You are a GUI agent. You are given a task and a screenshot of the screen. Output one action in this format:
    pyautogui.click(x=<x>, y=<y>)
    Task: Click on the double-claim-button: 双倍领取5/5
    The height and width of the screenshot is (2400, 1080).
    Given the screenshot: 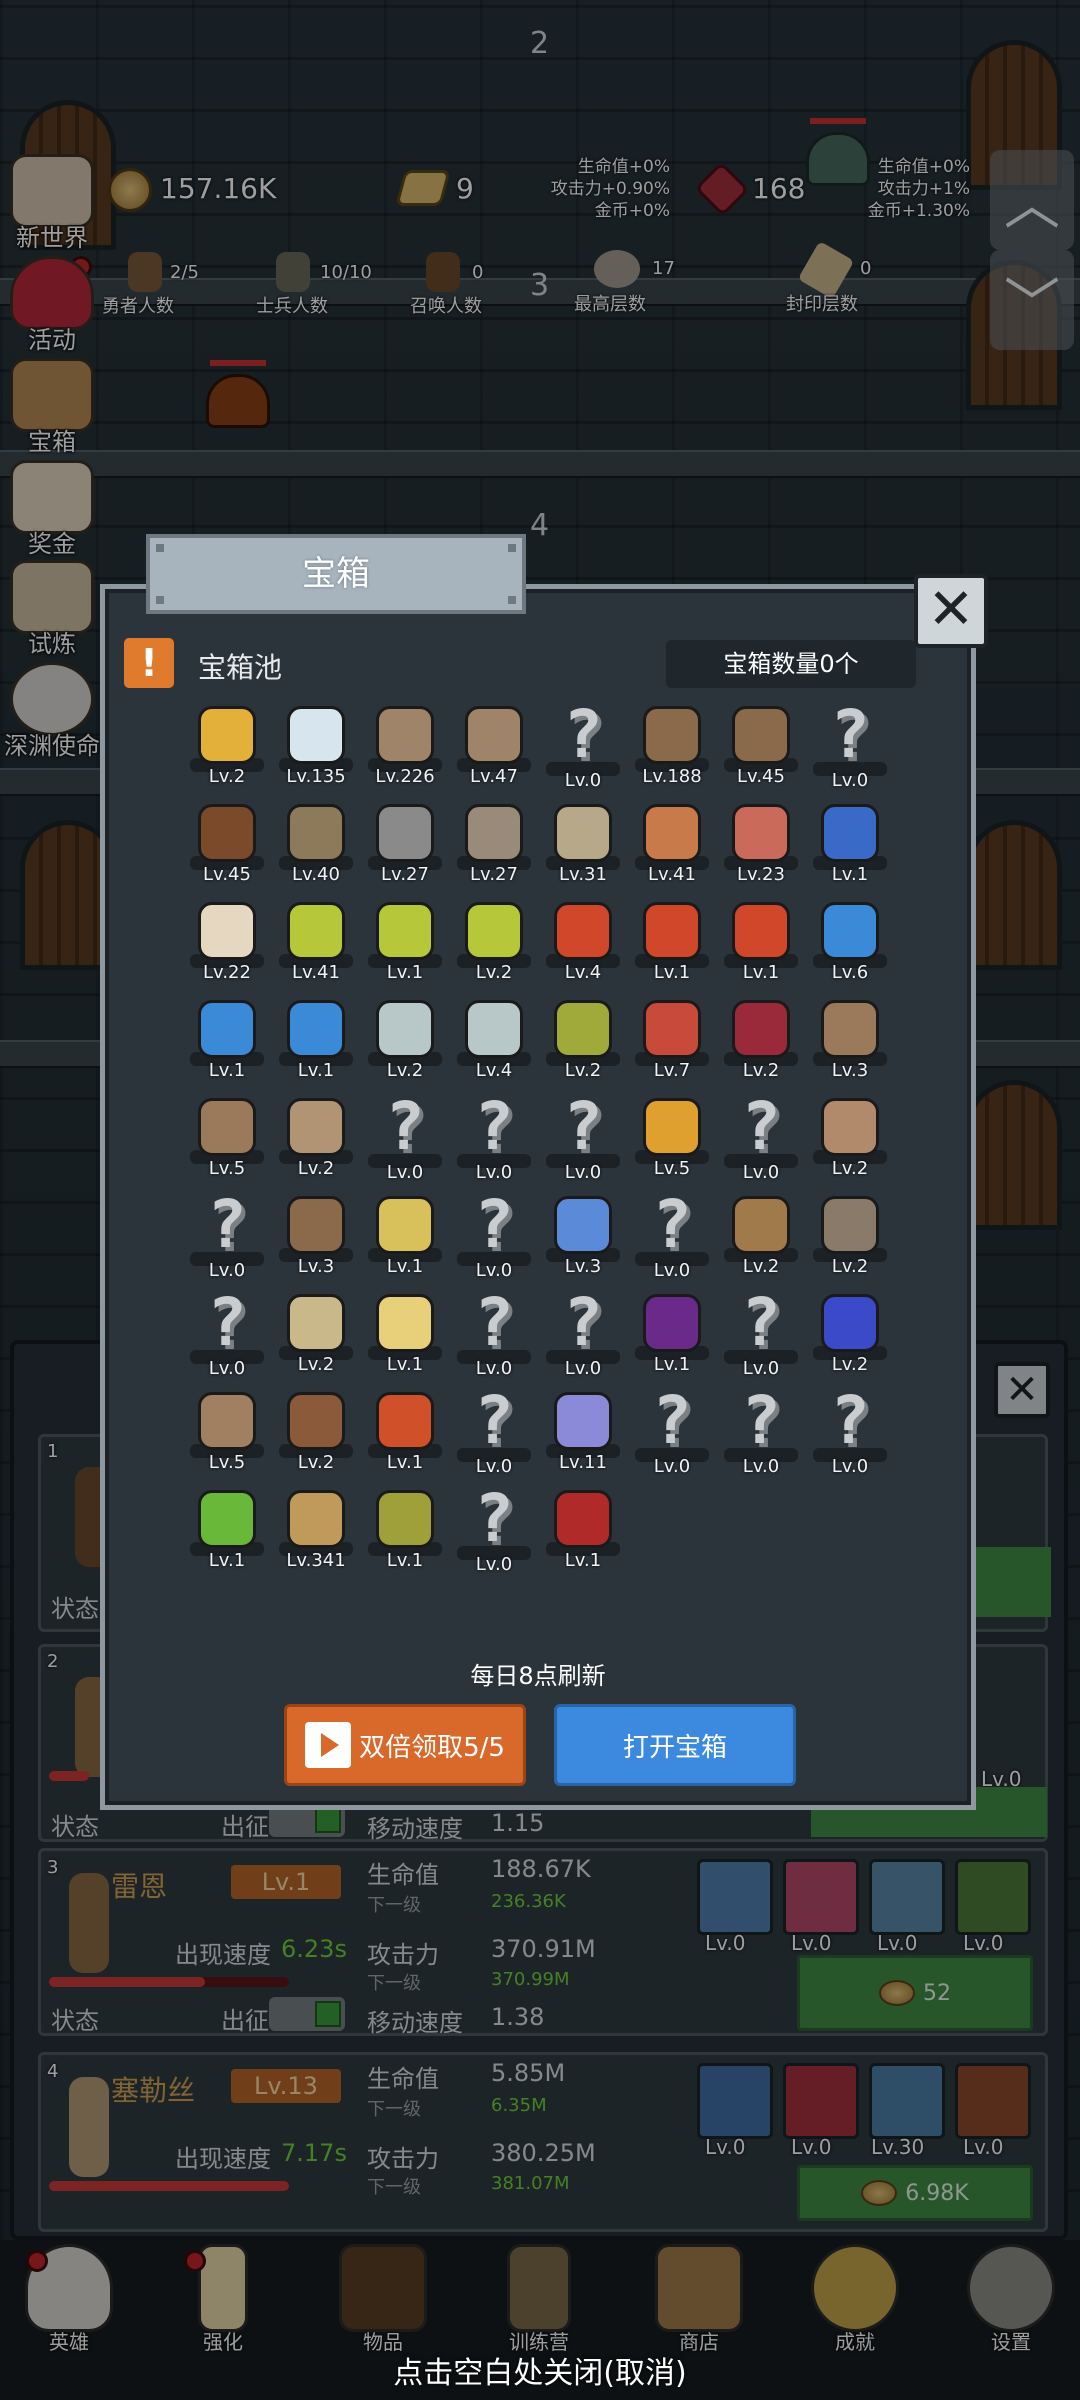 What is the action you would take?
    pyautogui.click(x=405, y=1745)
    